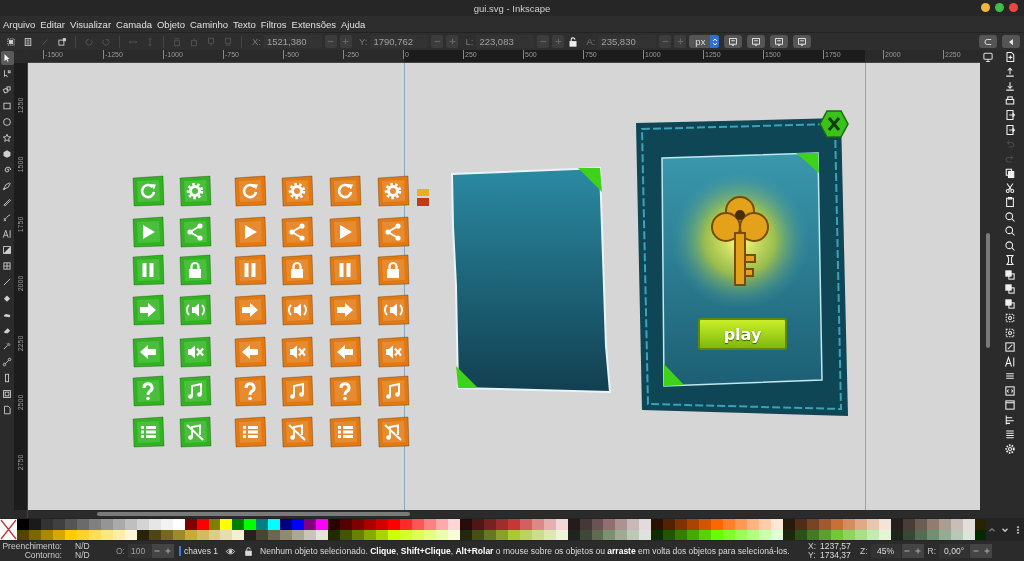 The image size is (1024, 561). What do you see at coordinates (42, 555) in the screenshot?
I see `stroke-label: Contorno:` at bounding box center [42, 555].